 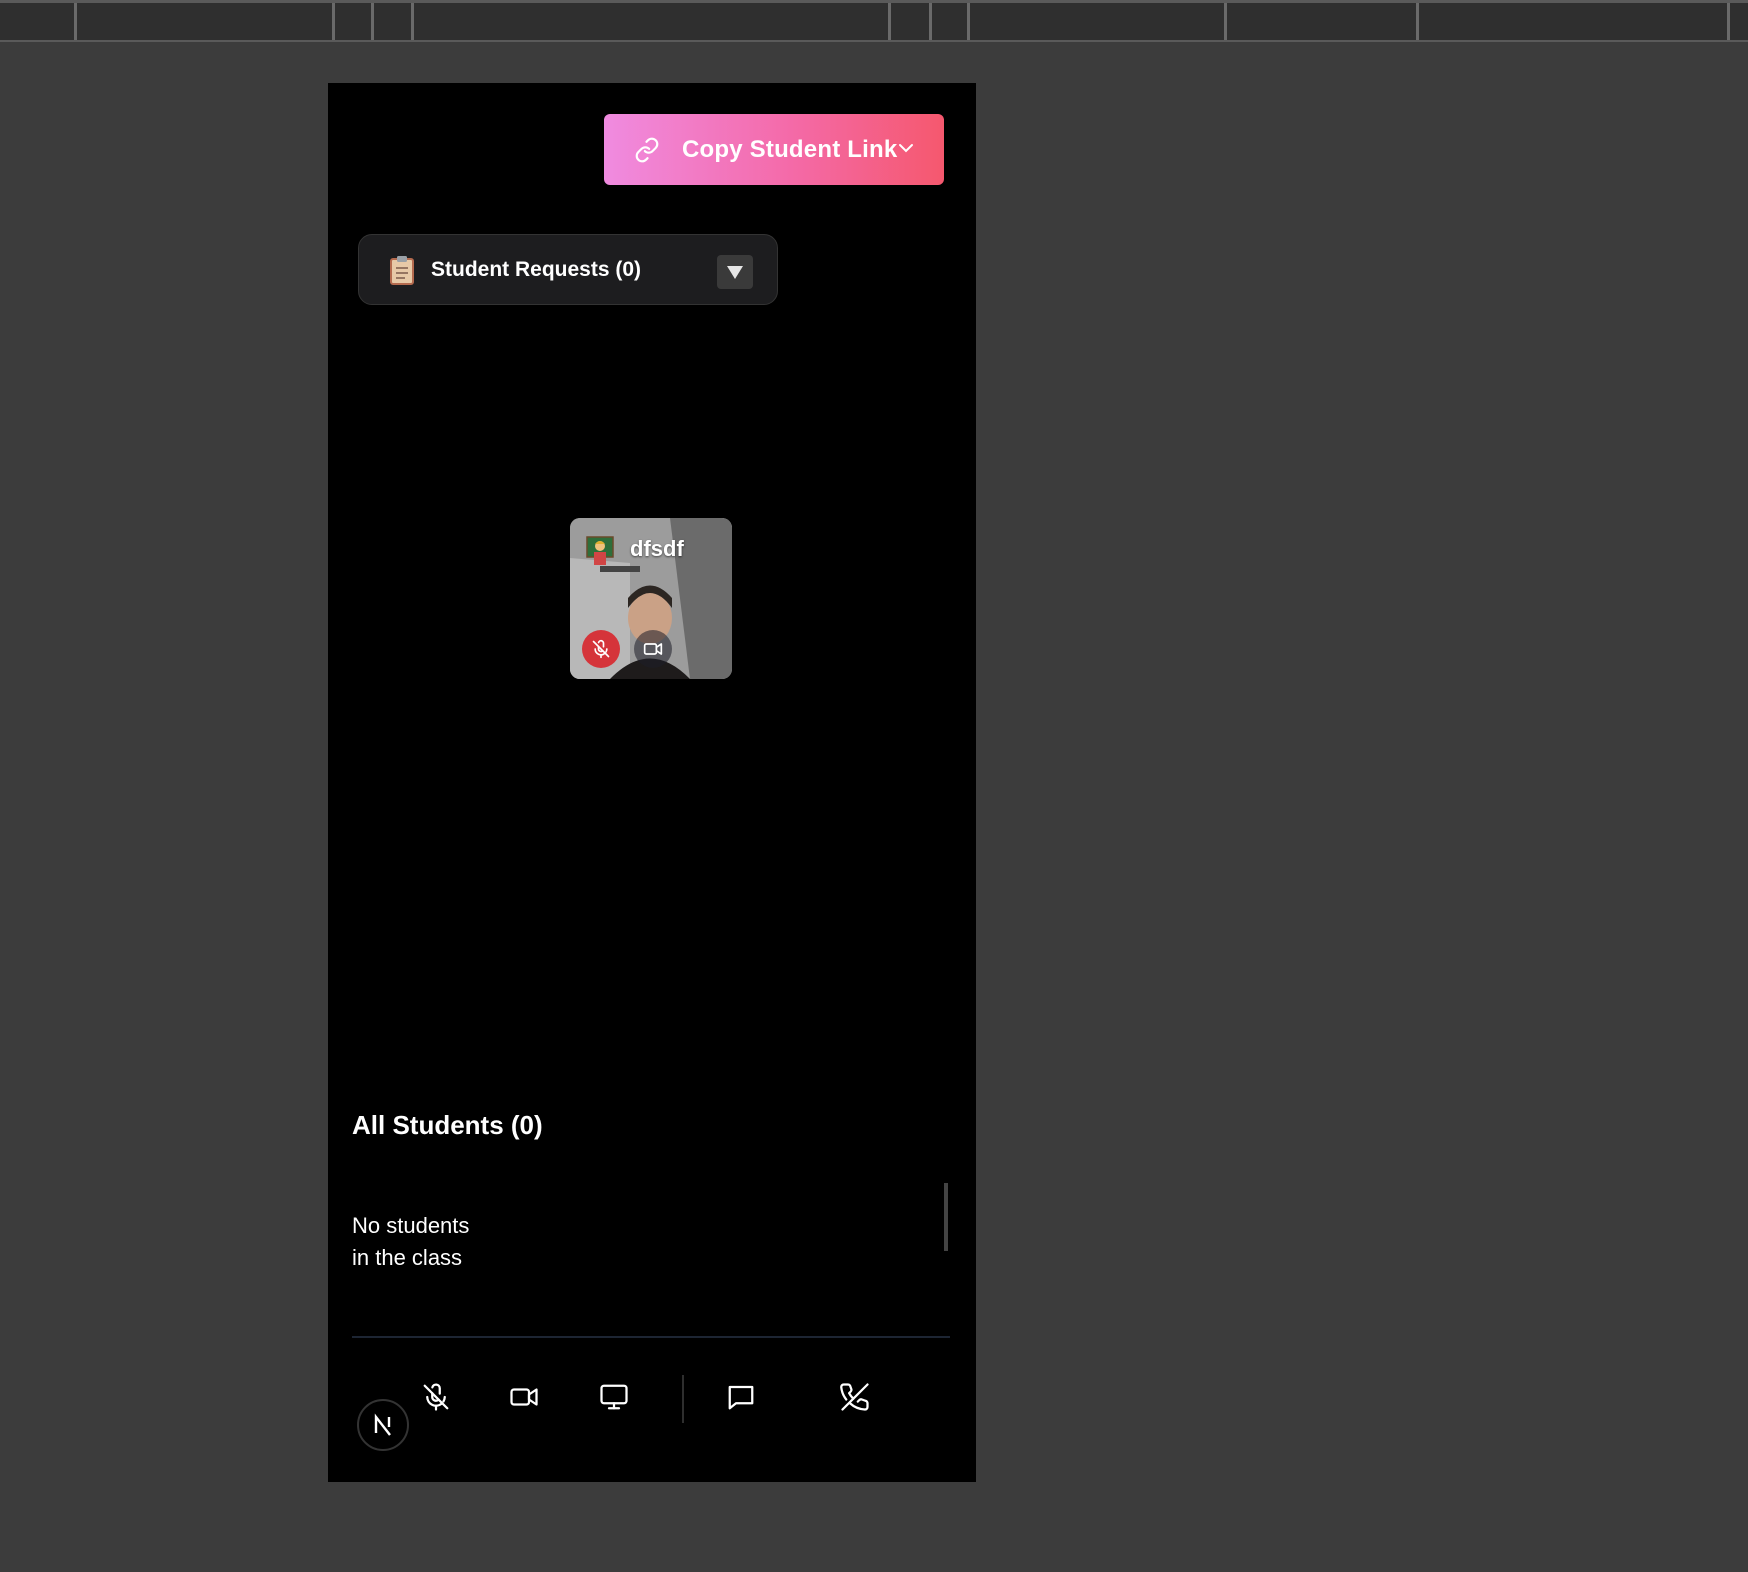 I want to click on no-students-text: No students in the class, so click(x=411, y=1241).